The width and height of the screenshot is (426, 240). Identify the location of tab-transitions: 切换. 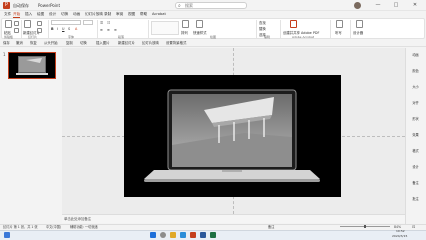
(64, 14).